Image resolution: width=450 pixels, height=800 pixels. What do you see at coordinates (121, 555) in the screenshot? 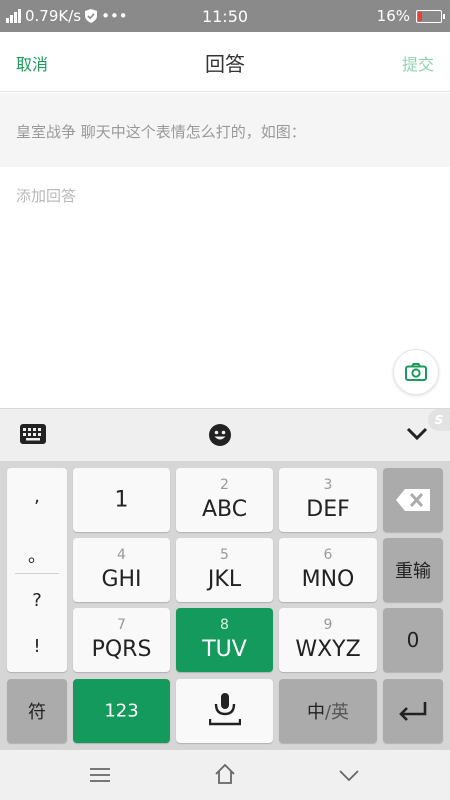
I see `key-4-number: 4` at bounding box center [121, 555].